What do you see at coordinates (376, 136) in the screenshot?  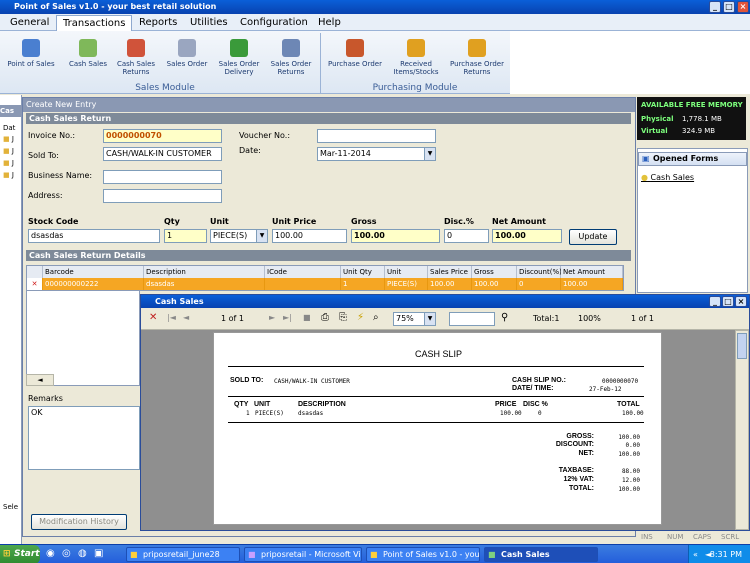 I see `voucher-input` at bounding box center [376, 136].